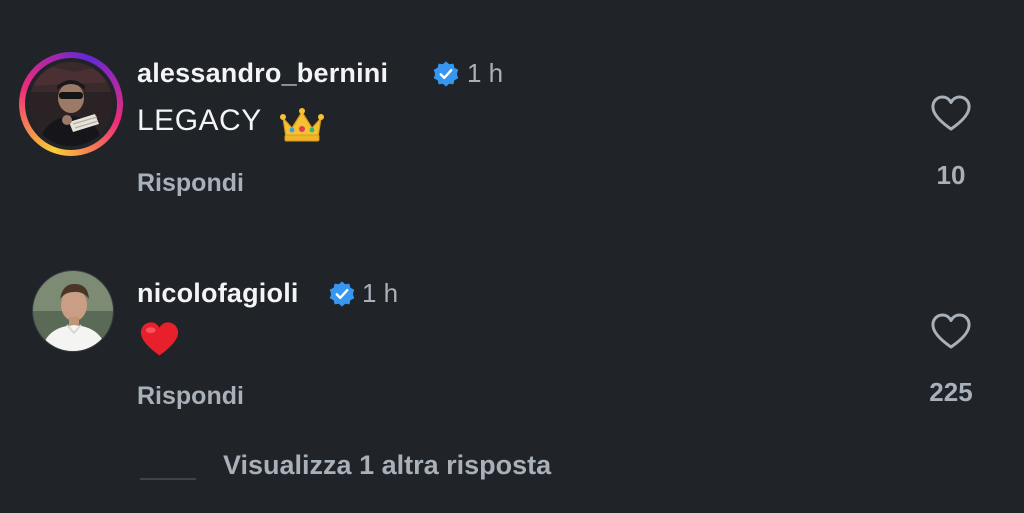 This screenshot has width=1024, height=513. Describe the element at coordinates (168, 478) in the screenshot. I see `divider` at that location.